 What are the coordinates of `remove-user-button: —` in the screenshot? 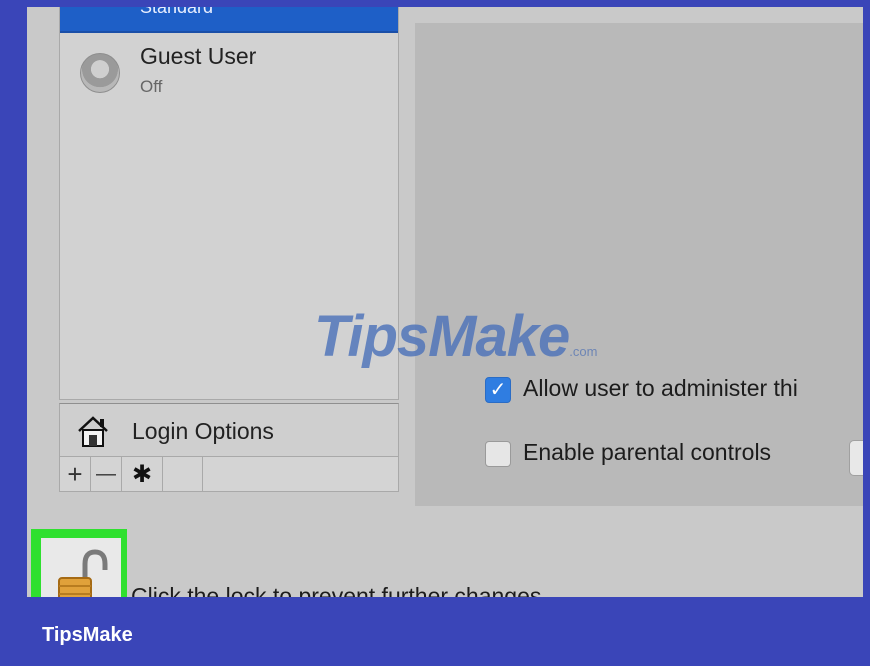 It's located at (106, 474).